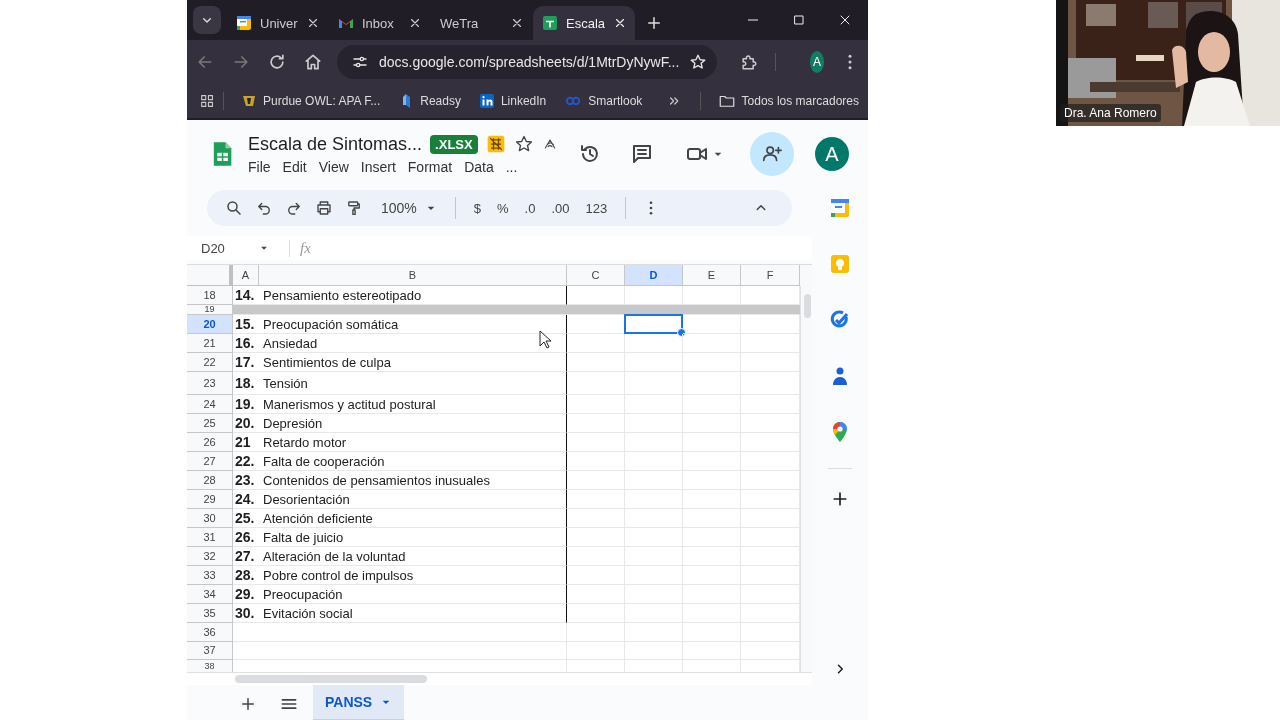 The height and width of the screenshot is (720, 1280). What do you see at coordinates (413, 480) in the screenshot?
I see `table-cell: Contenidos de pensamientos inusuales` at bounding box center [413, 480].